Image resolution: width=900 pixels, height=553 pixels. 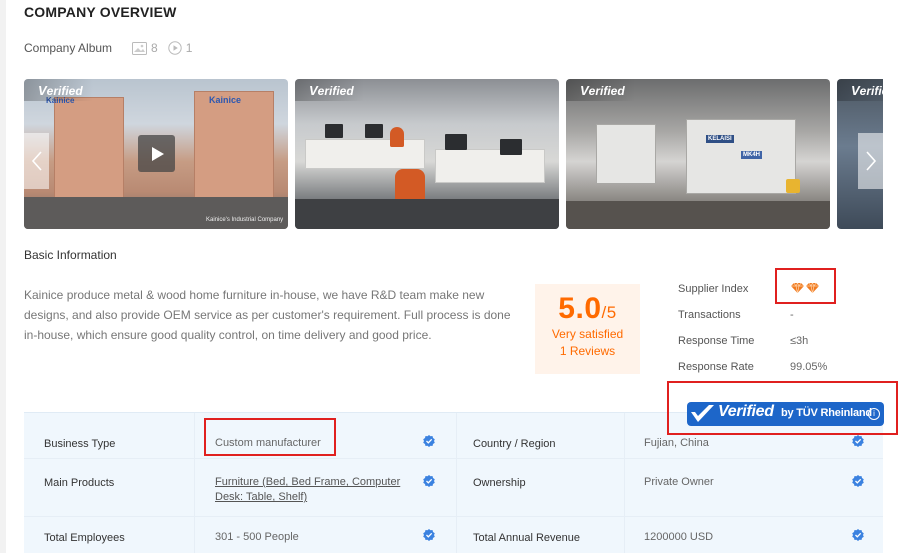 I want to click on image-icon, so click(x=140, y=48).